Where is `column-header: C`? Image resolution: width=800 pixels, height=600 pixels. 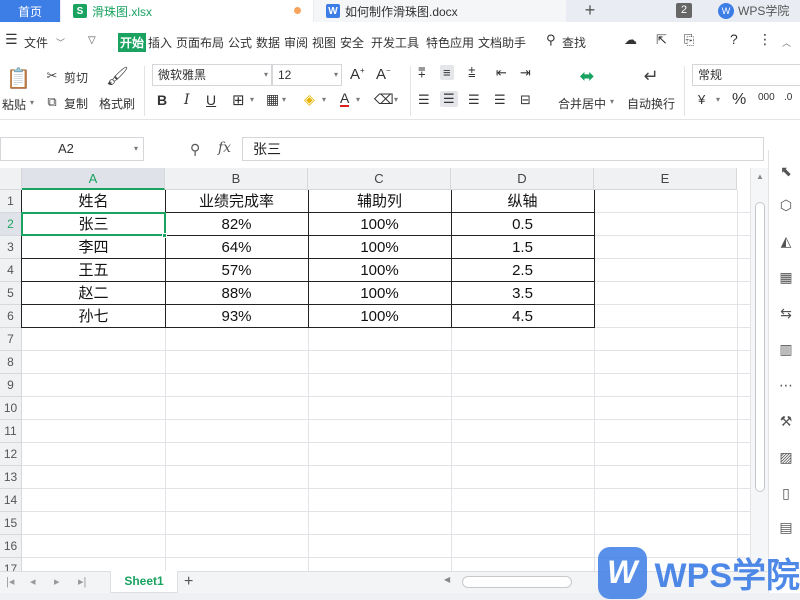 column-header: C is located at coordinates (379, 179).